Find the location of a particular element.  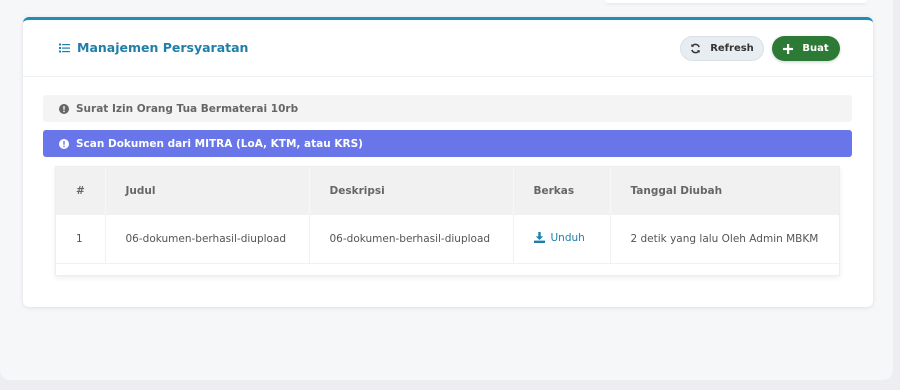

refresh-icon is located at coordinates (696, 48).